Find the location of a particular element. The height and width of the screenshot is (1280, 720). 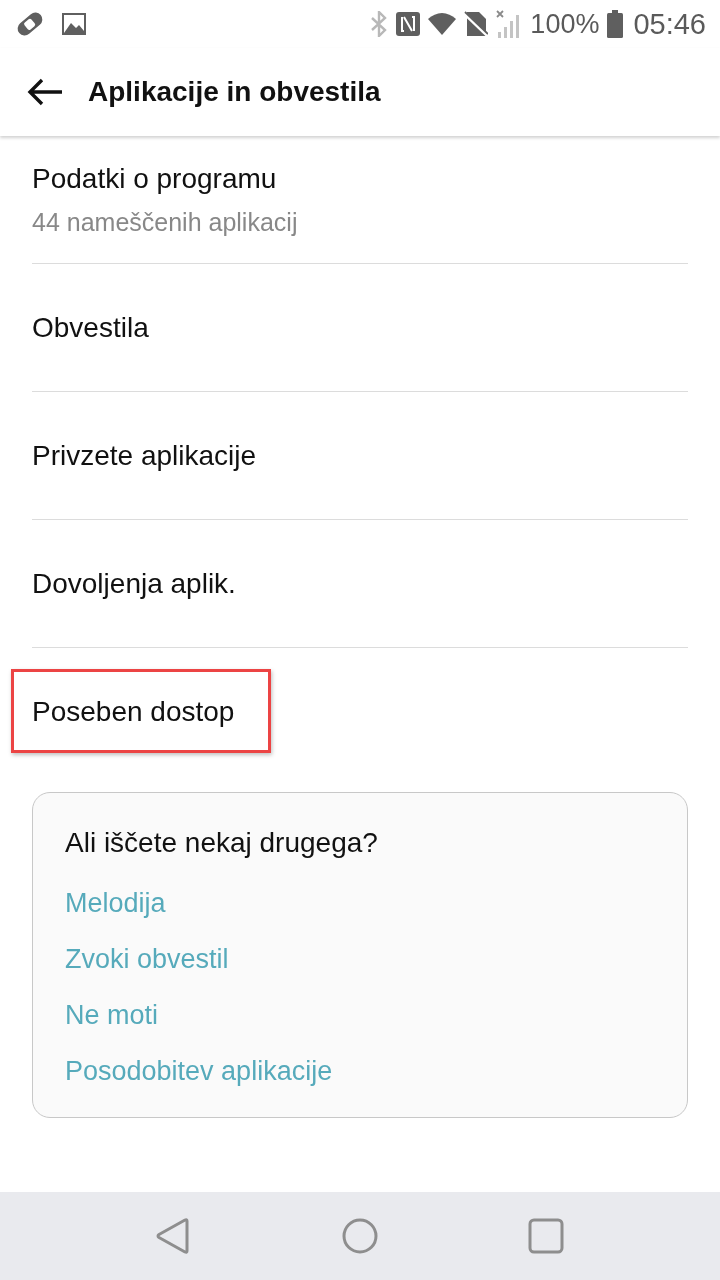

battery-percentage: 100% is located at coordinates (565, 24).